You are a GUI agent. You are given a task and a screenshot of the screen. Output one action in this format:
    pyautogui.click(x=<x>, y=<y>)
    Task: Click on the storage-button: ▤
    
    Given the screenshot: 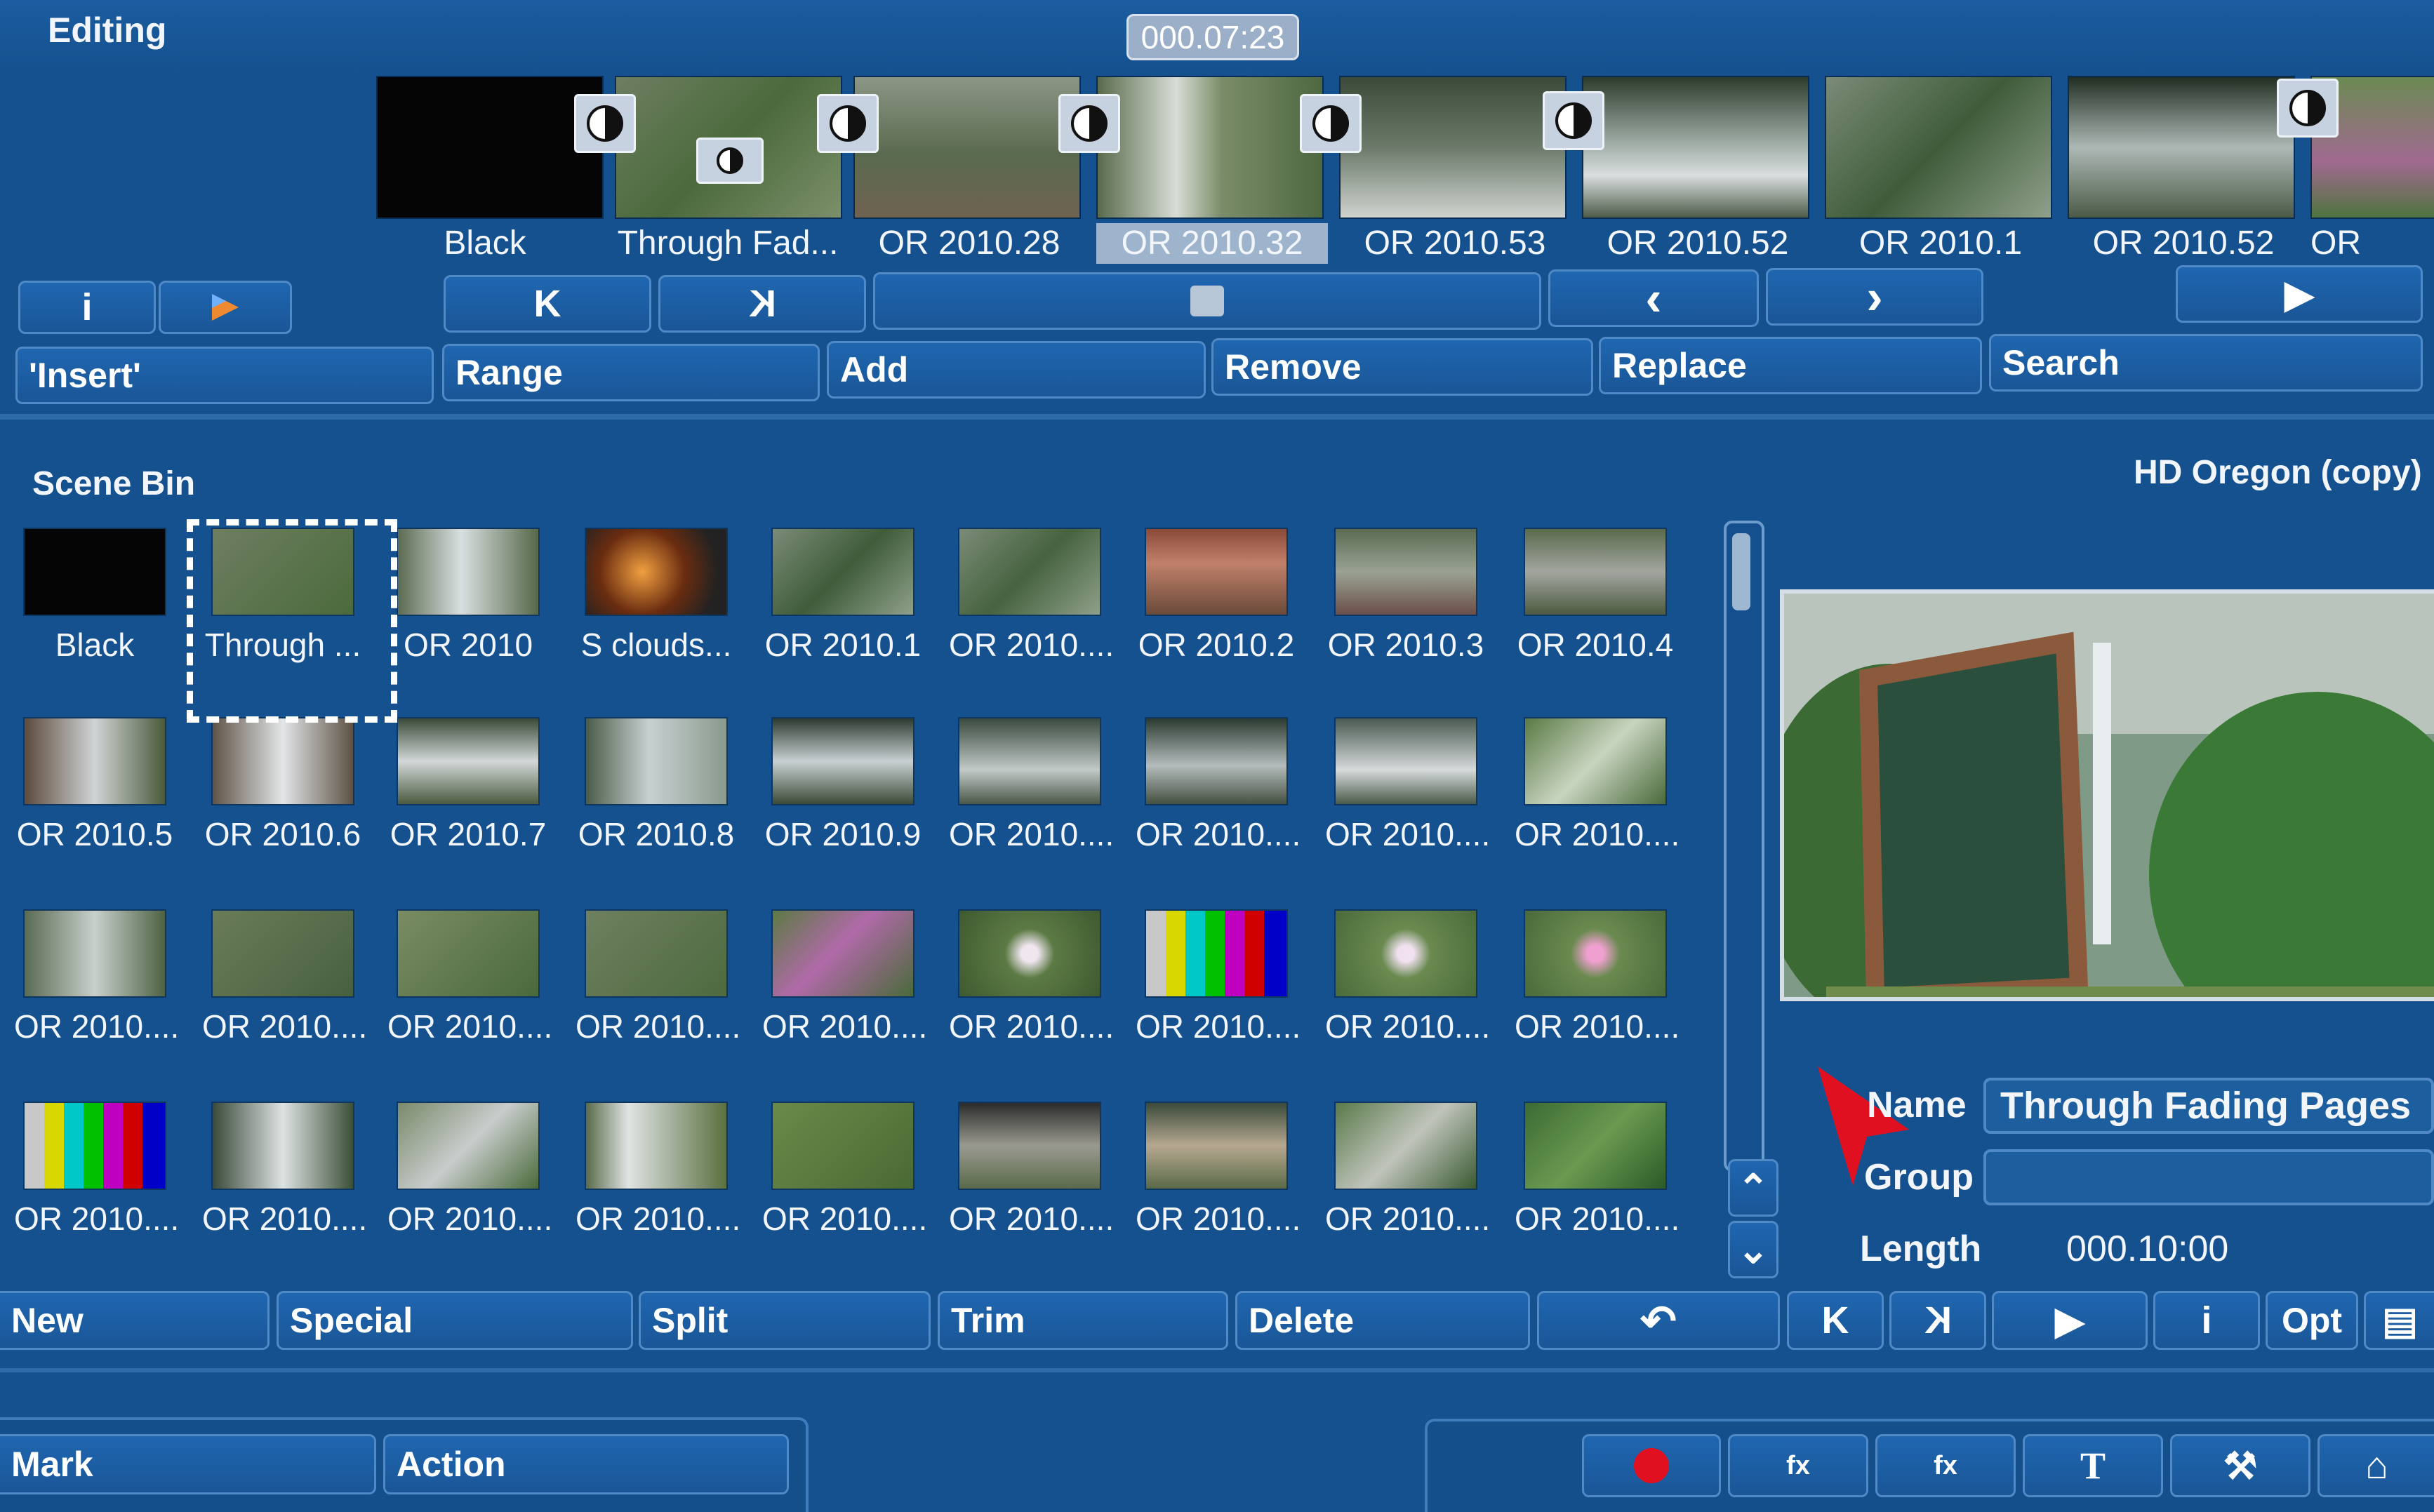 What is the action you would take?
    pyautogui.click(x=2399, y=1320)
    